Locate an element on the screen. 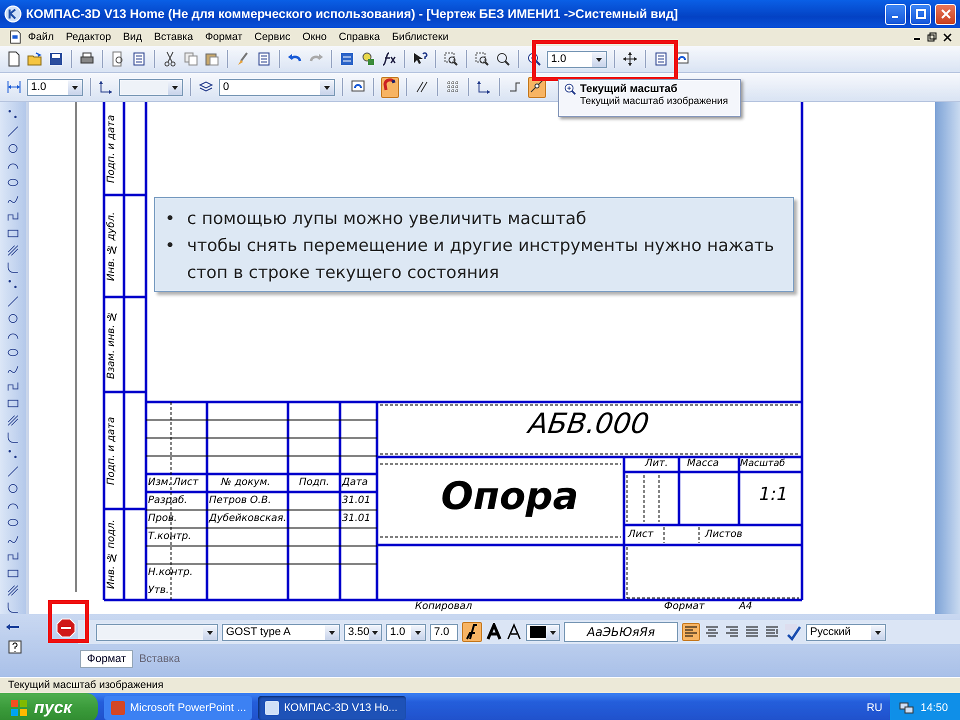 Image resolution: width=960 pixels, height=720 pixels. function-curve-icon is located at coordinates (389, 59).